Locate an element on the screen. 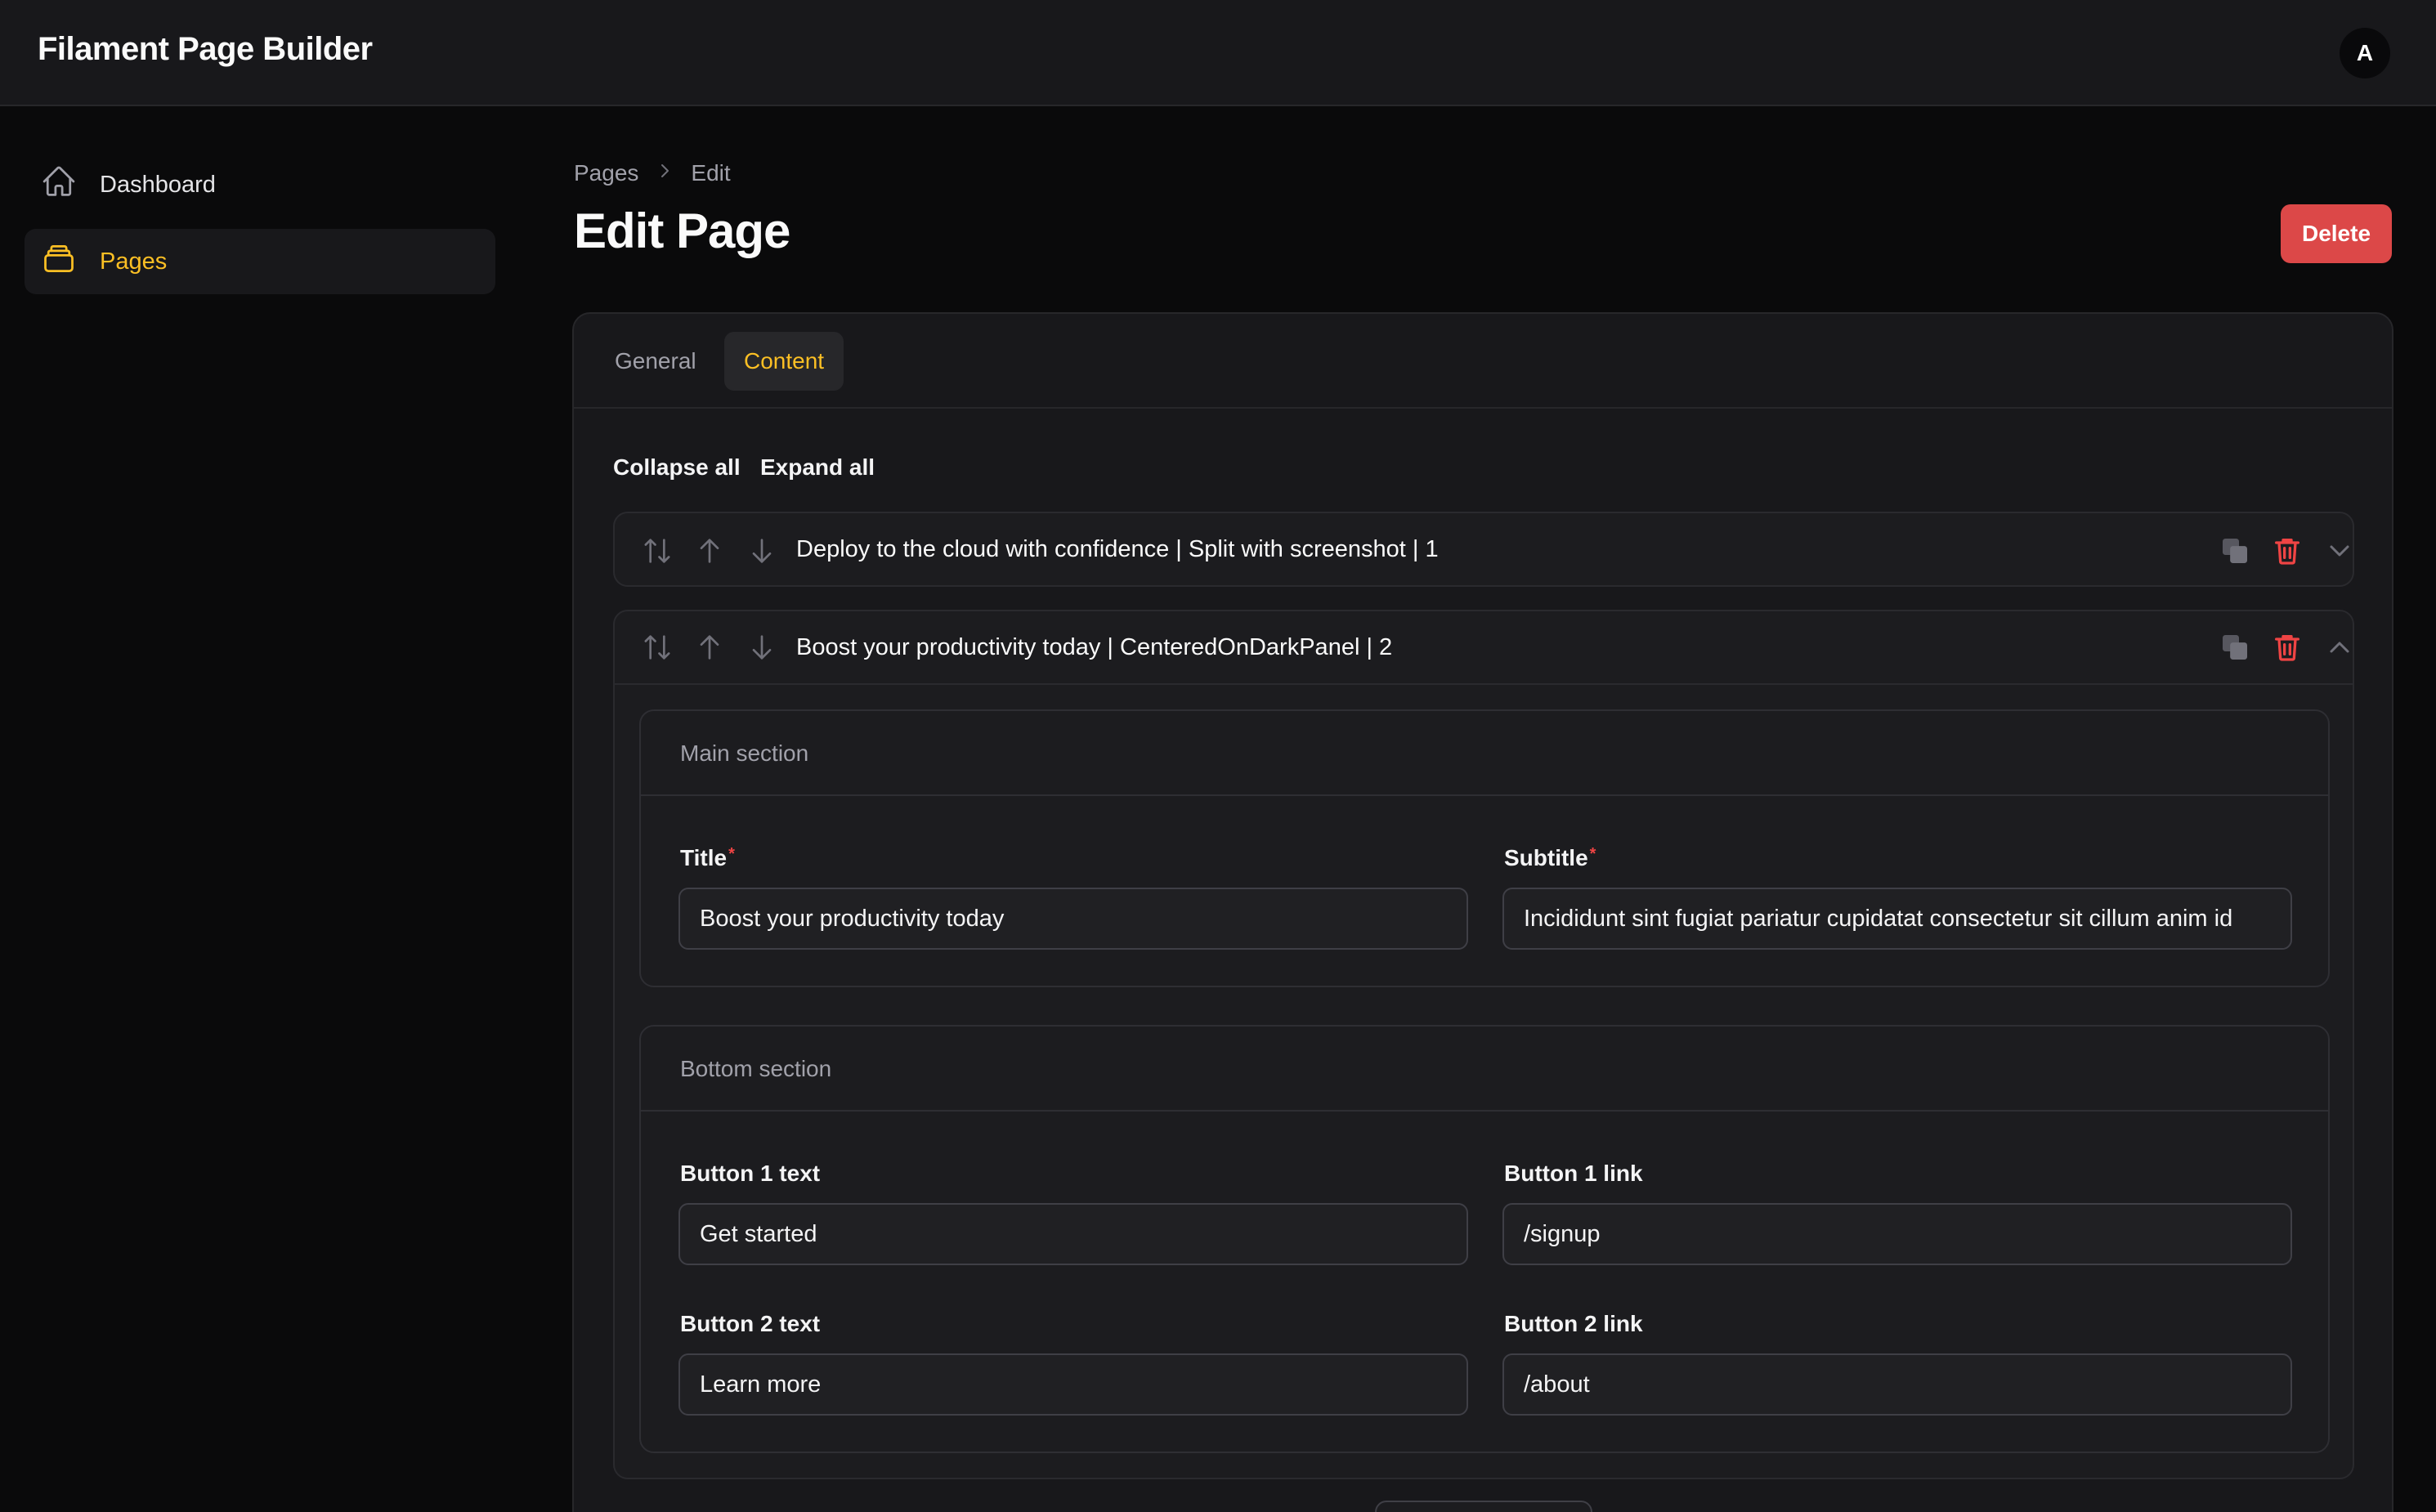 The width and height of the screenshot is (2436, 1512). button2-link-input: /about is located at coordinates (1897, 1384).